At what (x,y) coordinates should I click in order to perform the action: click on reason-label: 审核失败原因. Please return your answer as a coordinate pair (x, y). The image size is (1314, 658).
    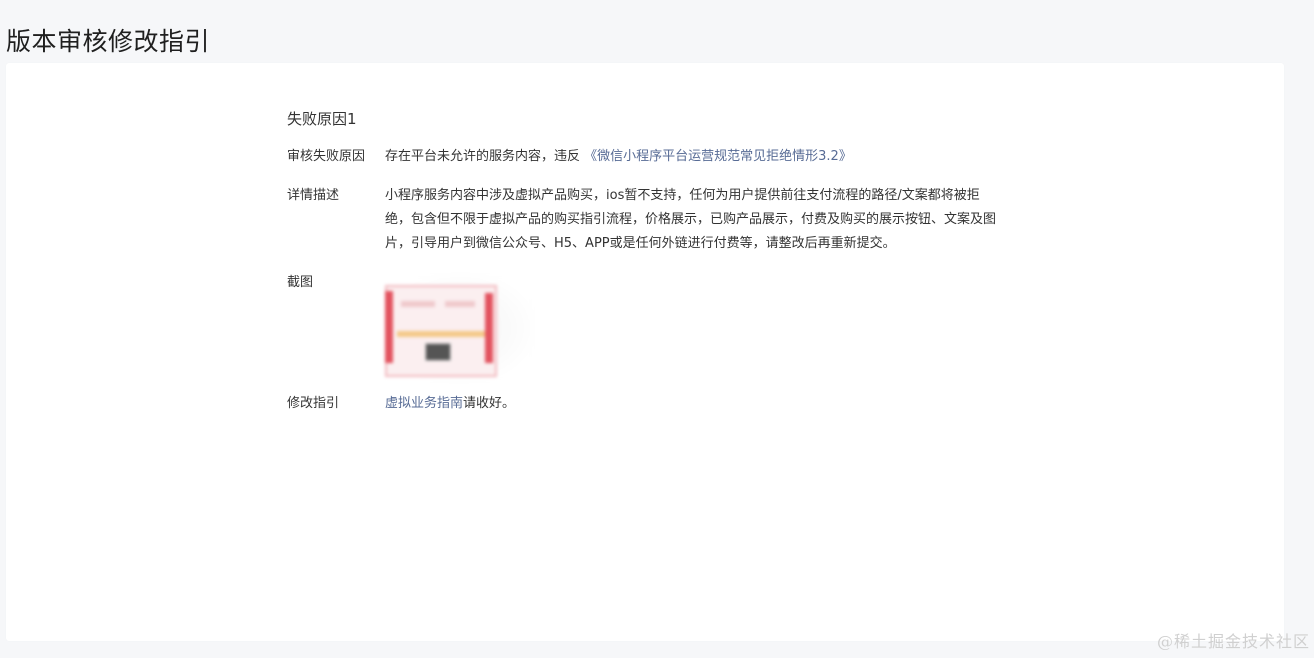
    Looking at the image, I should click on (326, 156).